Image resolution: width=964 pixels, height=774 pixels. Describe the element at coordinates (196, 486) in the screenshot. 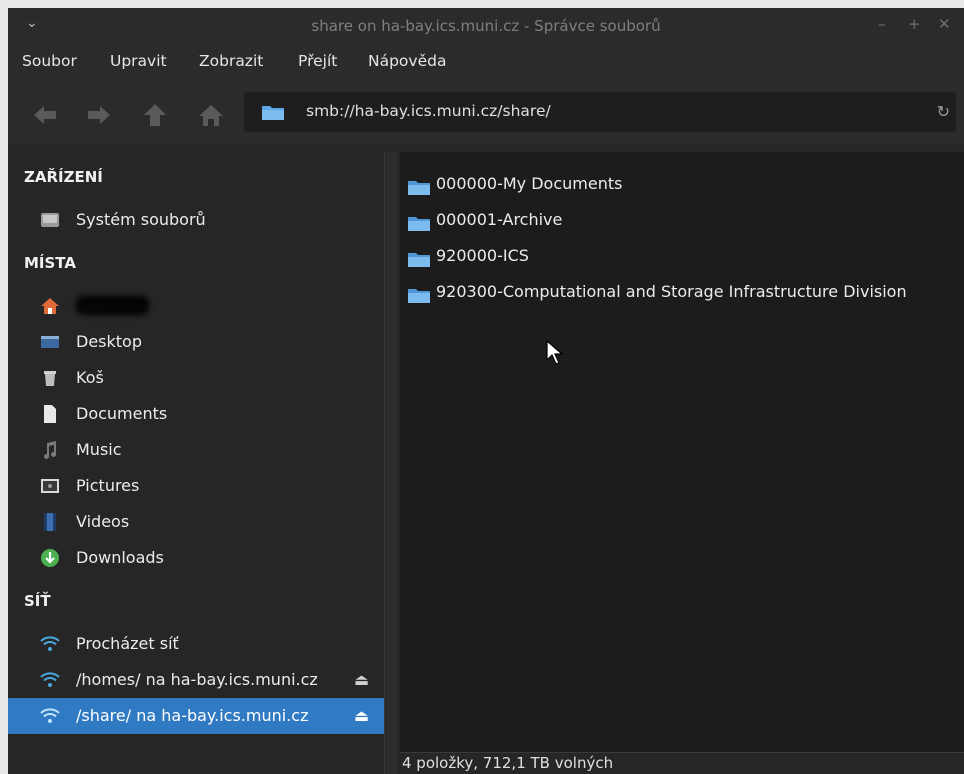

I see `sidebar-item-pictures: Pictures` at that location.